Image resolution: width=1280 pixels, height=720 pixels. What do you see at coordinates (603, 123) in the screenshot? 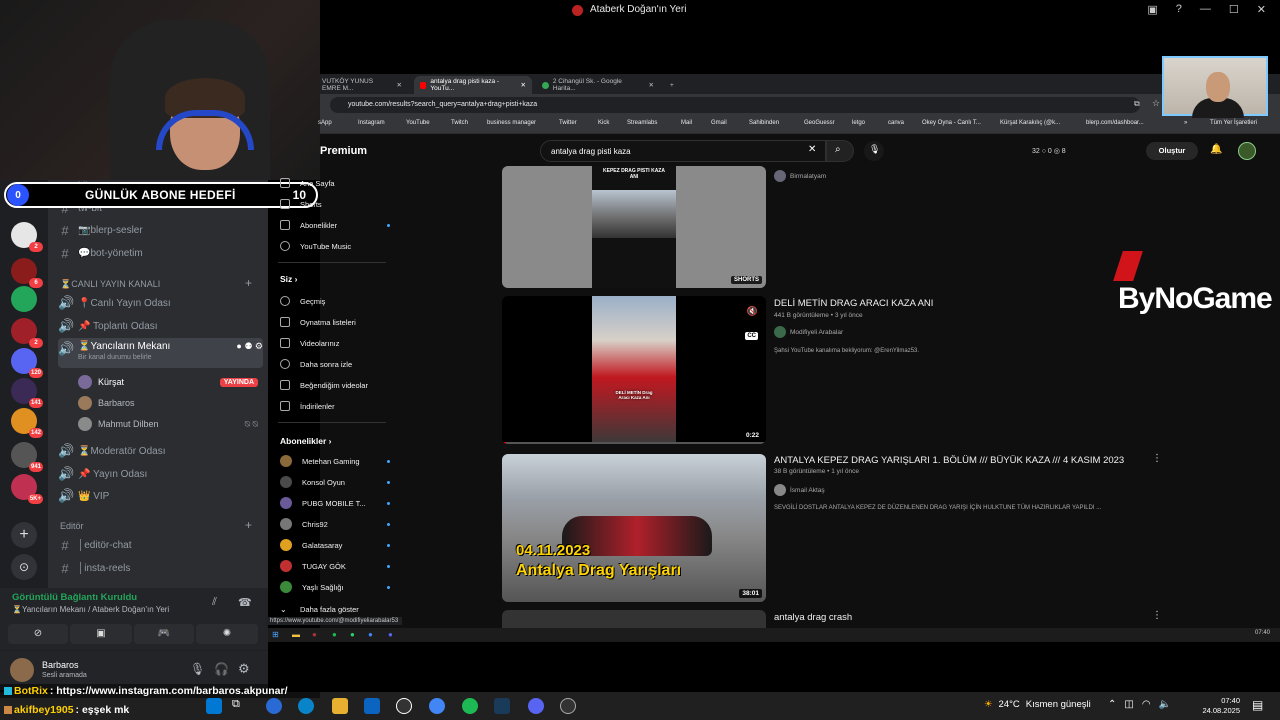
I see `bookmark: Kick` at bounding box center [603, 123].